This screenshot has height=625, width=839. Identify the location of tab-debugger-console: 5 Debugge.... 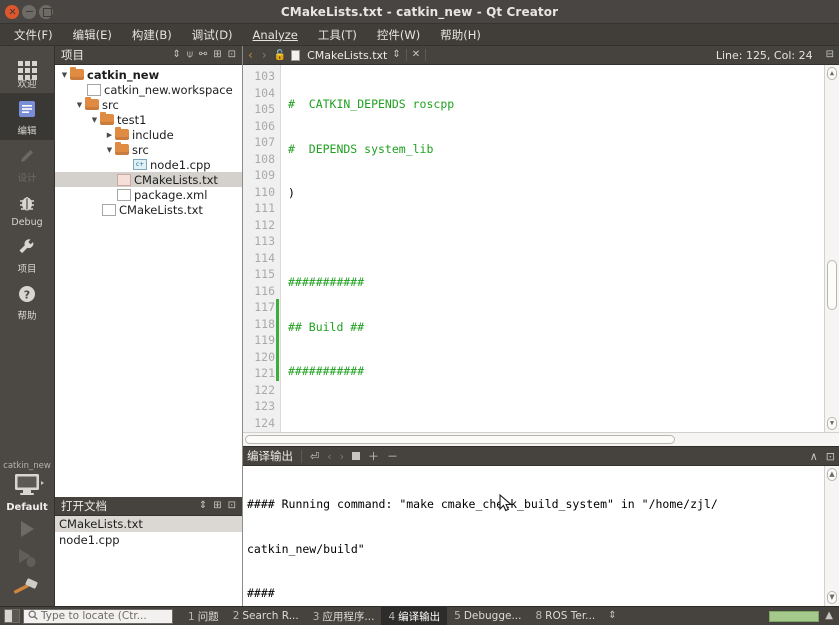
(487, 616).